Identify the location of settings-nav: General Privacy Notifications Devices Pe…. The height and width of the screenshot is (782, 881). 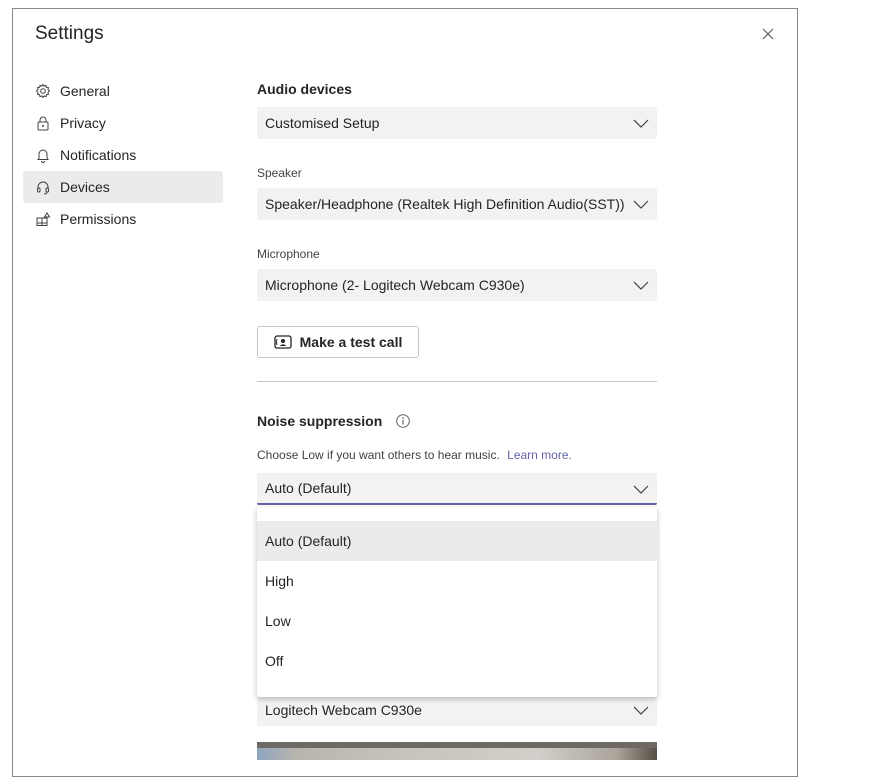
(123, 155).